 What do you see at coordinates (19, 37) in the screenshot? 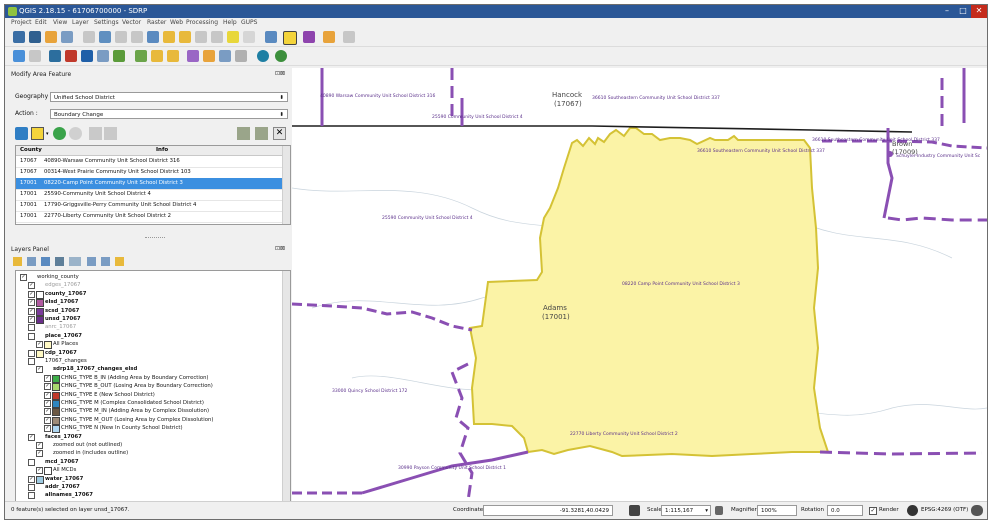
I see `new-project-icon` at bounding box center [19, 37].